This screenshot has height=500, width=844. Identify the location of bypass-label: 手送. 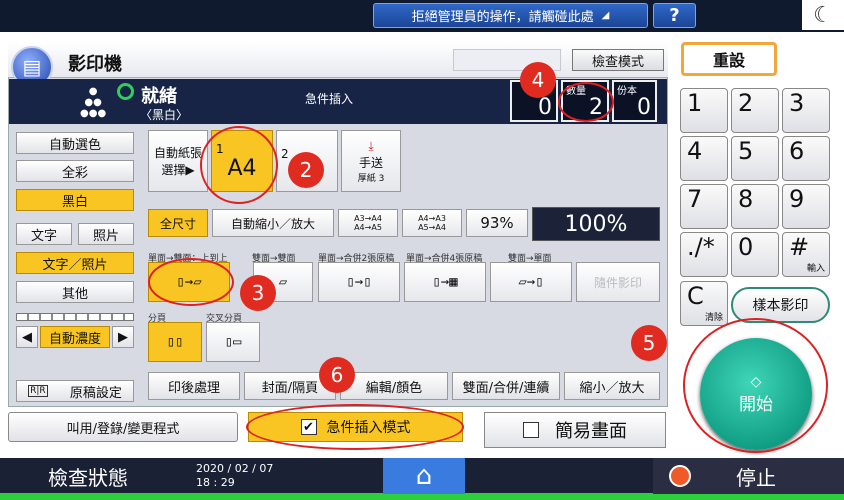
(370, 162).